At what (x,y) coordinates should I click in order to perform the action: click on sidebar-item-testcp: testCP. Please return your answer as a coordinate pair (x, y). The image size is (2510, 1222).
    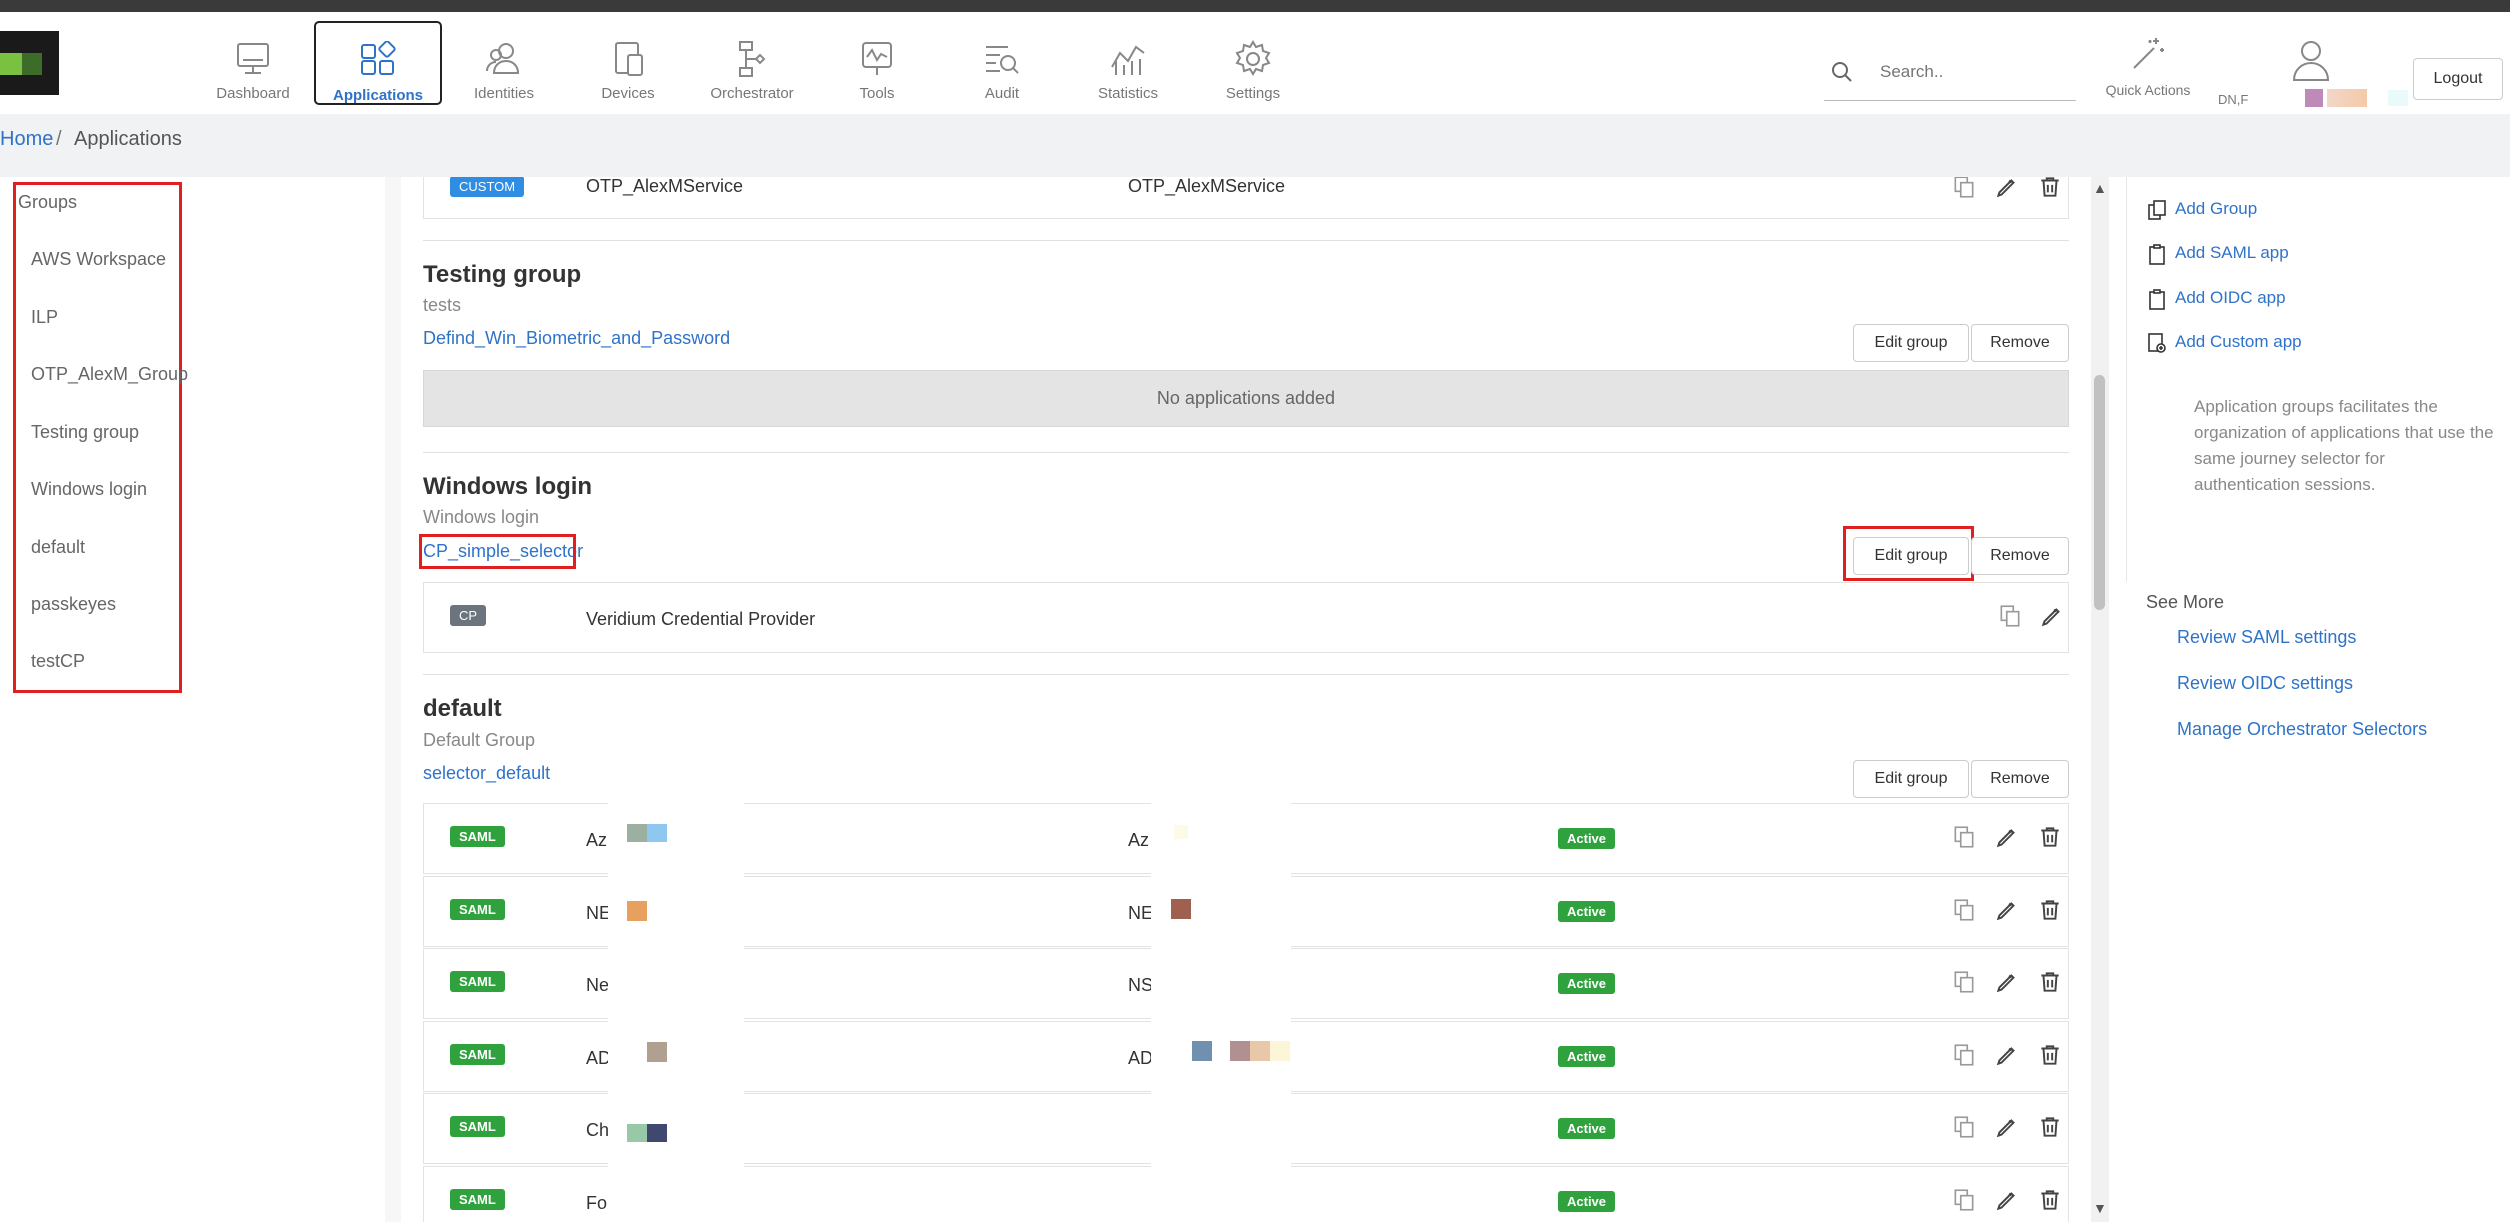
    Looking at the image, I should click on (58, 661).